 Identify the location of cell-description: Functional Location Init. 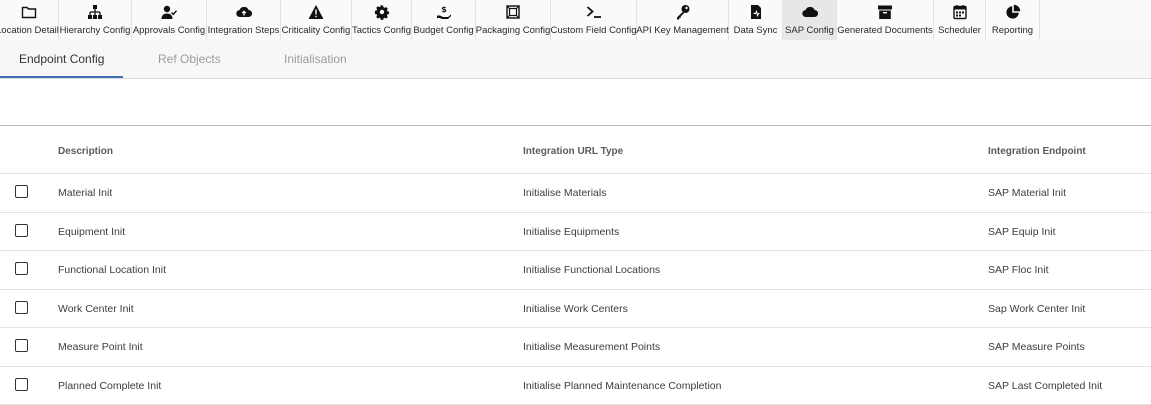
(112, 270).